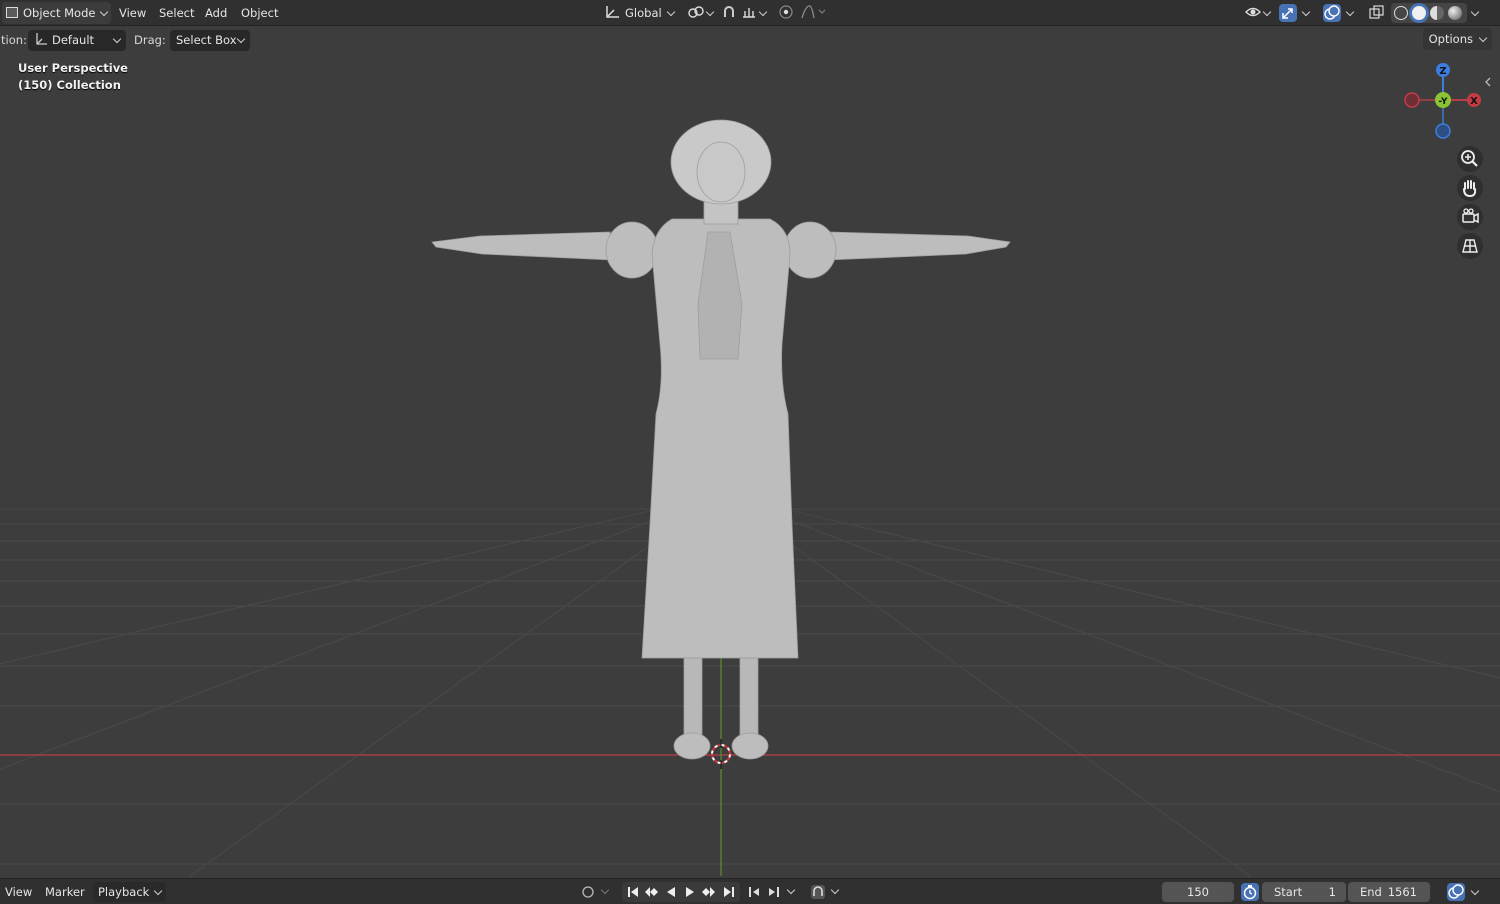 This screenshot has height=904, width=1500. I want to click on navigation-gizmo: Z X -Y, so click(1445, 102).